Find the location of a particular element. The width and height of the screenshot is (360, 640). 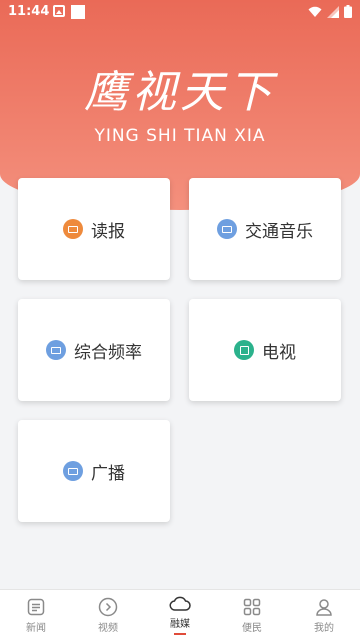

tab-media: 融媒 is located at coordinates (180, 615).